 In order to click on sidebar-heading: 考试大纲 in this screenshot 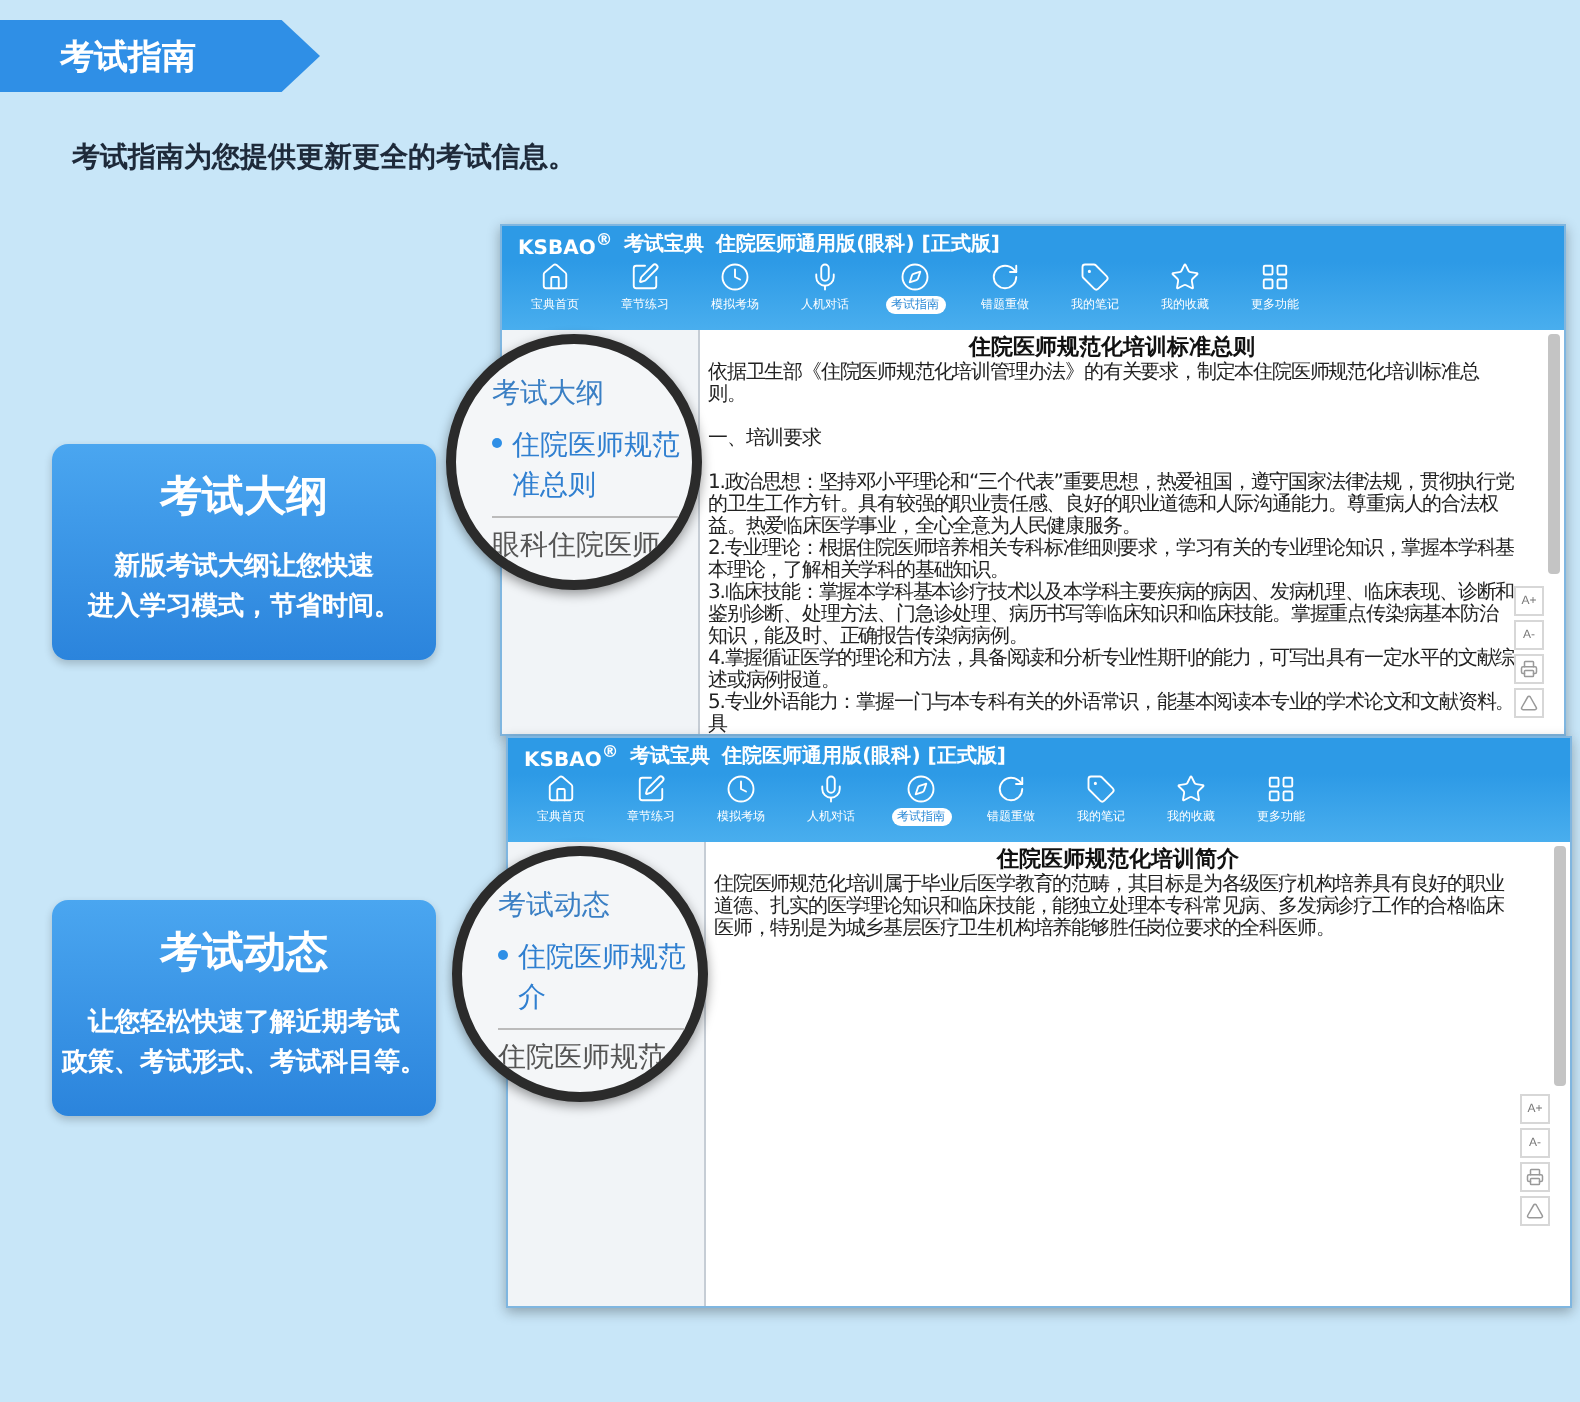, I will do `click(549, 394)`.